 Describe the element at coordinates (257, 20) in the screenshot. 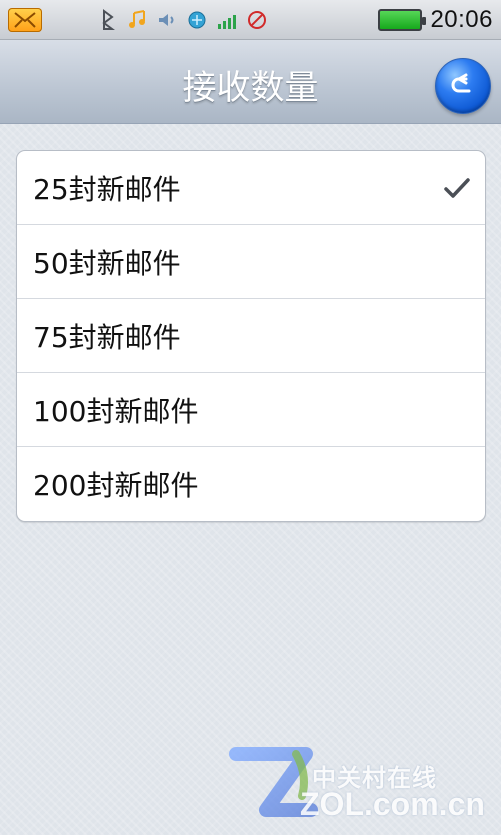

I see `alarm-disabled-icon` at that location.